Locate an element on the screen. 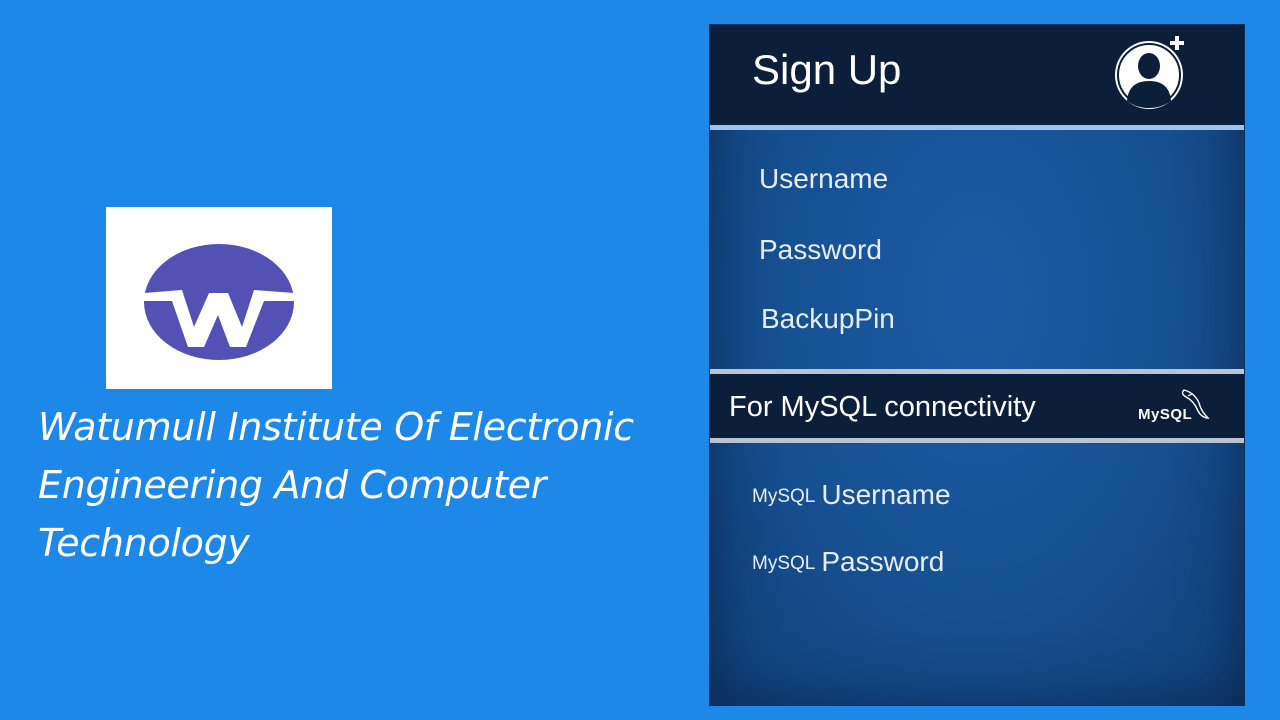  mysql-section-header: For MySQL connectivity MySQL is located at coordinates (977, 406).